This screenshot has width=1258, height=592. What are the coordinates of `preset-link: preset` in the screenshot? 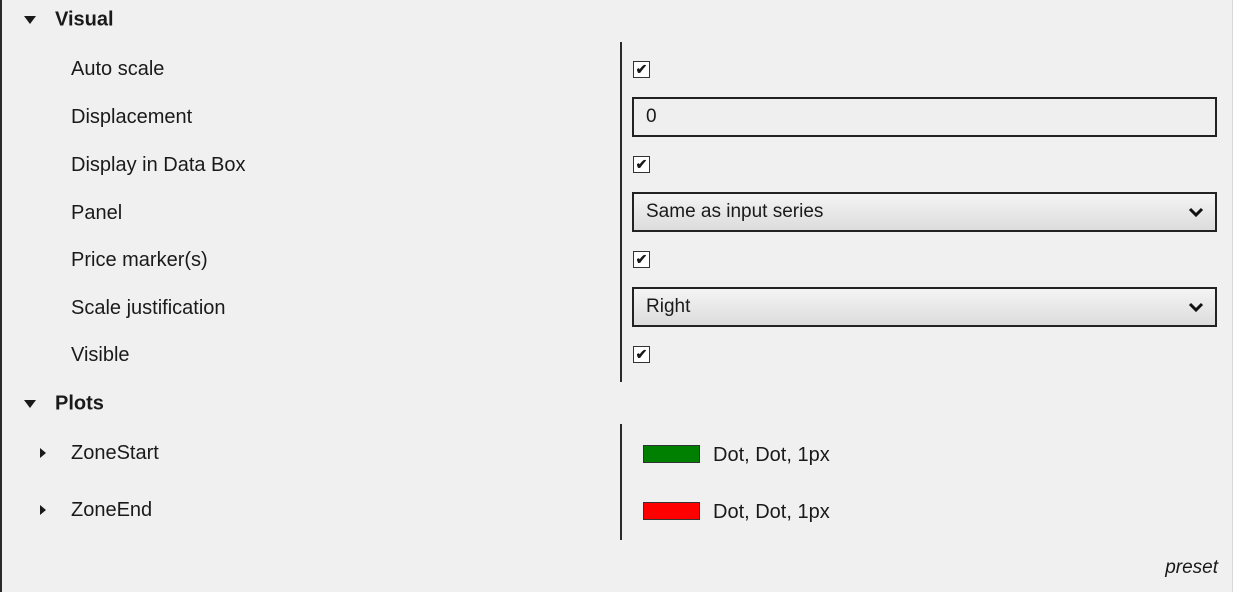 It's located at (1191, 568).